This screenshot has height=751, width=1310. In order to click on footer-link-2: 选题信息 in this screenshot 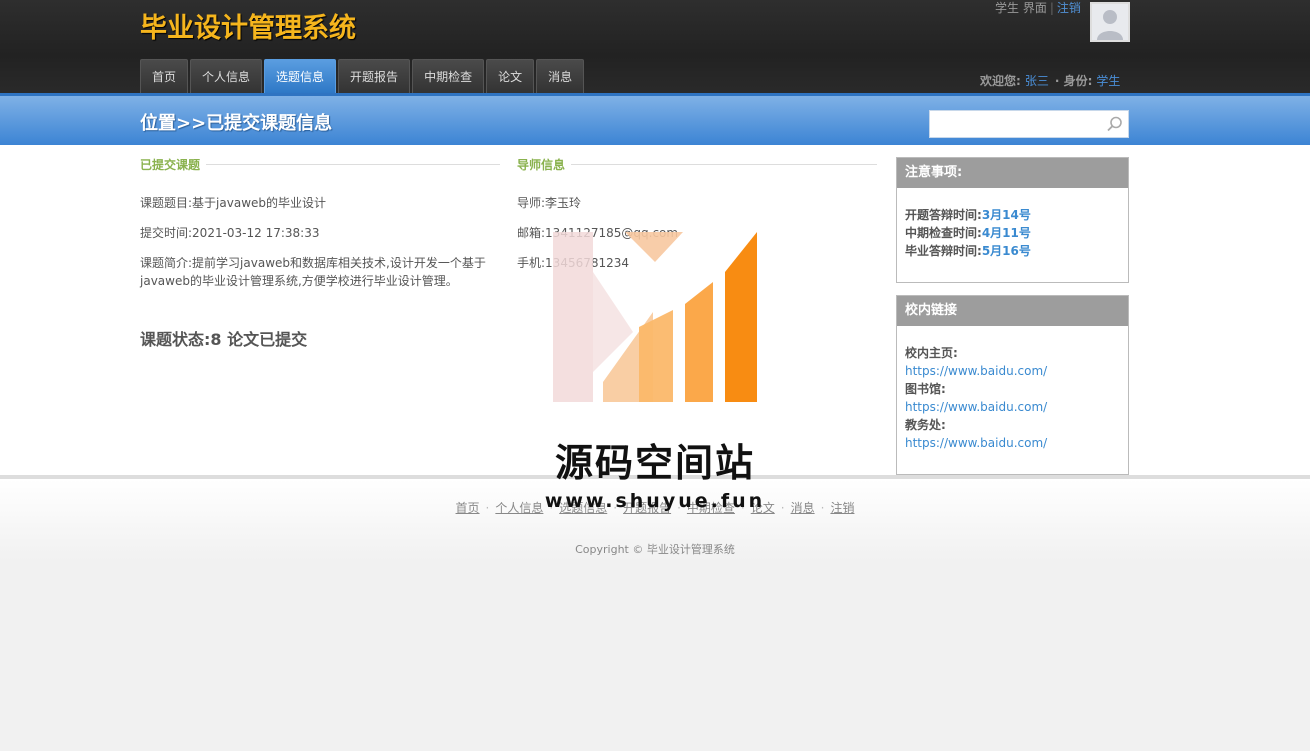, I will do `click(583, 508)`.